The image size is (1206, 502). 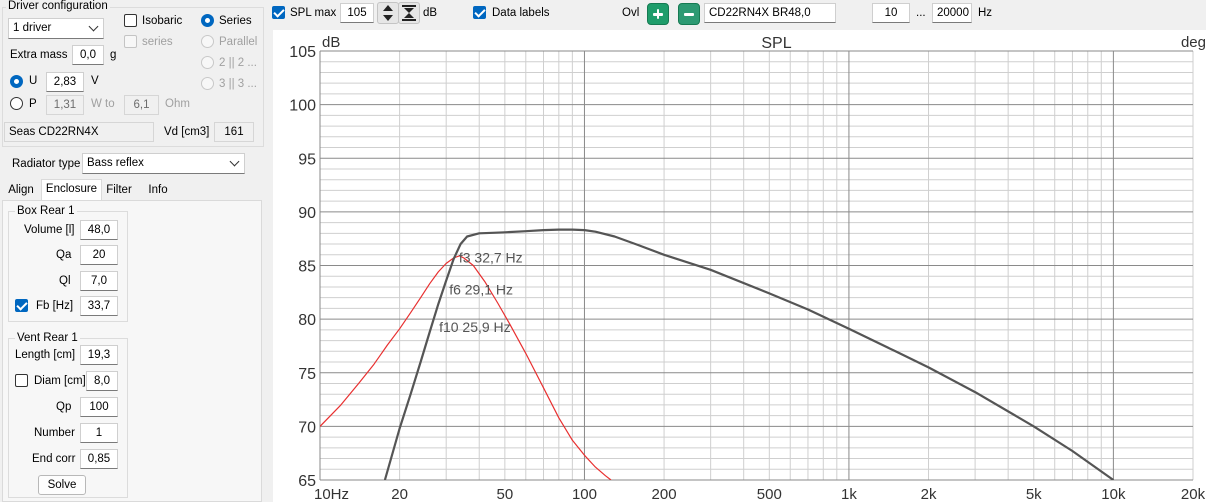 What do you see at coordinates (79, 132) in the screenshot?
I see `driver-name-field: Seas CD22RN4X` at bounding box center [79, 132].